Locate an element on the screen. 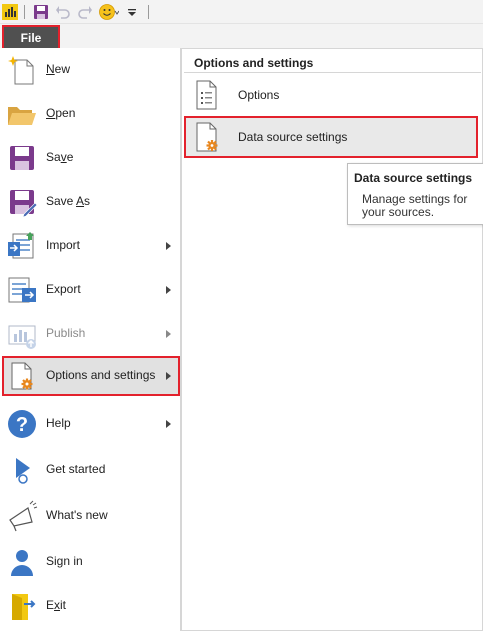 The height and width of the screenshot is (631, 483). new-file-icon is located at coordinates (22, 70).